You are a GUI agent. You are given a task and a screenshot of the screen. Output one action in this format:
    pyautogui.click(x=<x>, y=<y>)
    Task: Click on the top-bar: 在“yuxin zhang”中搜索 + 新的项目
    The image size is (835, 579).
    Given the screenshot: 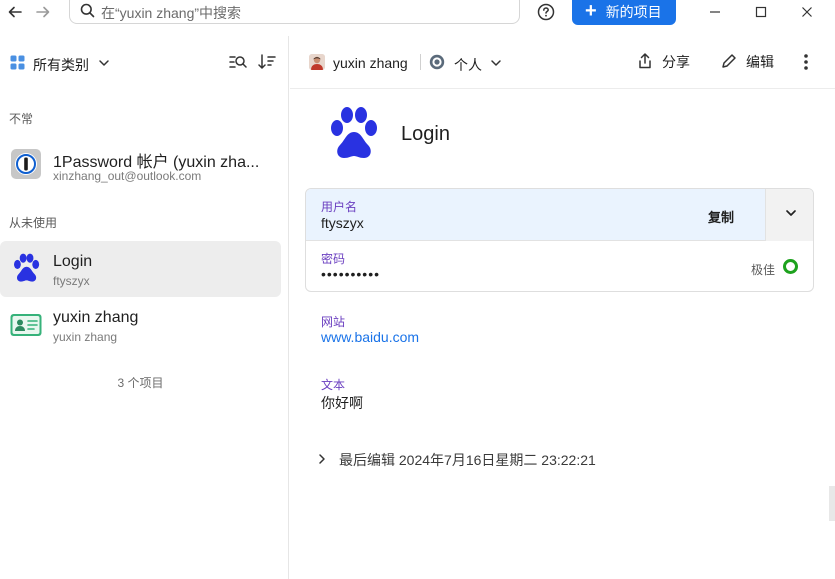 What is the action you would take?
    pyautogui.click(x=417, y=12)
    